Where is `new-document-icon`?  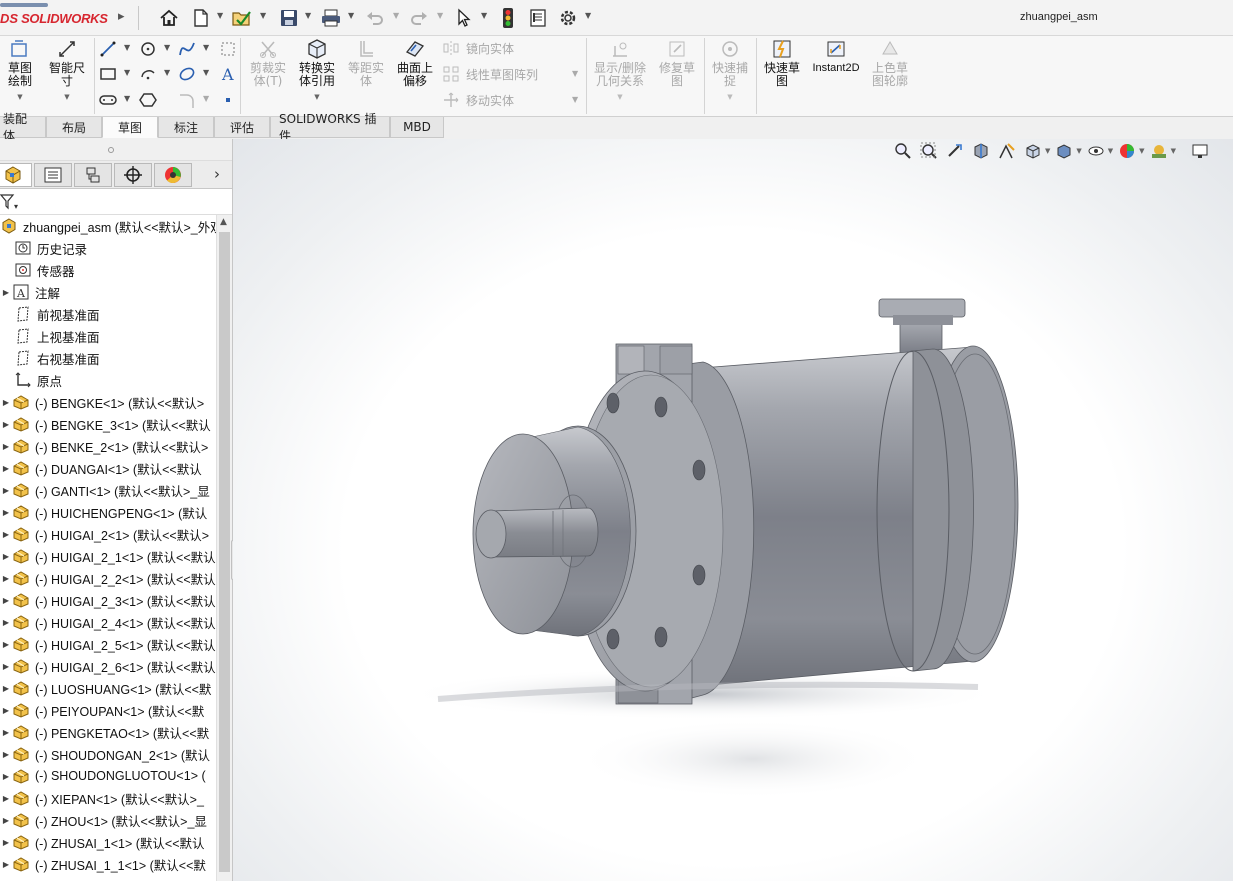
new-document-icon is located at coordinates (201, 18).